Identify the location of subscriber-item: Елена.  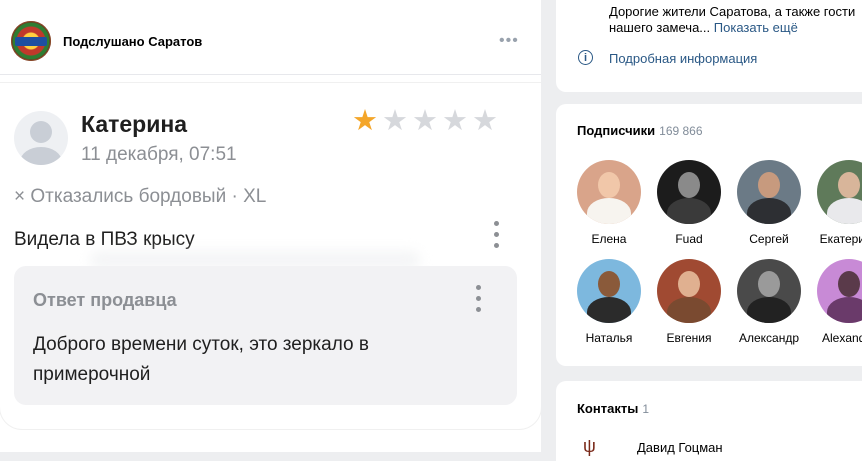
(609, 203).